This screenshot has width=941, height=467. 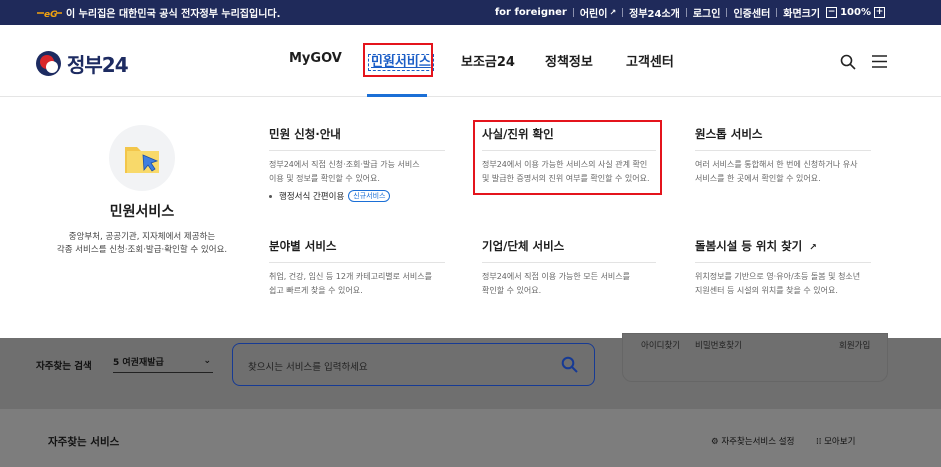 I want to click on hamburger-menu-icon, so click(x=879, y=61).